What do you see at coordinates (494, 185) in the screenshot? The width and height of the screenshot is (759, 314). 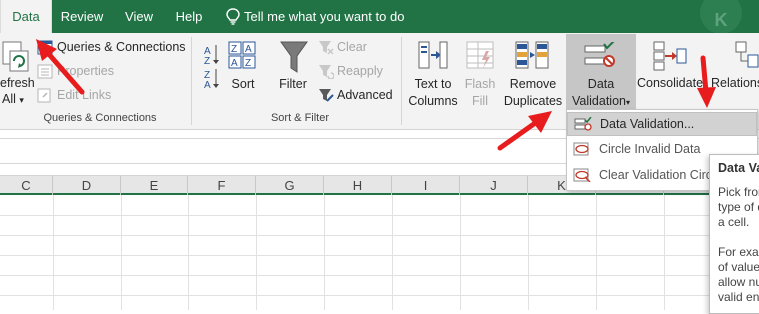 I see `column-header-j: J` at bounding box center [494, 185].